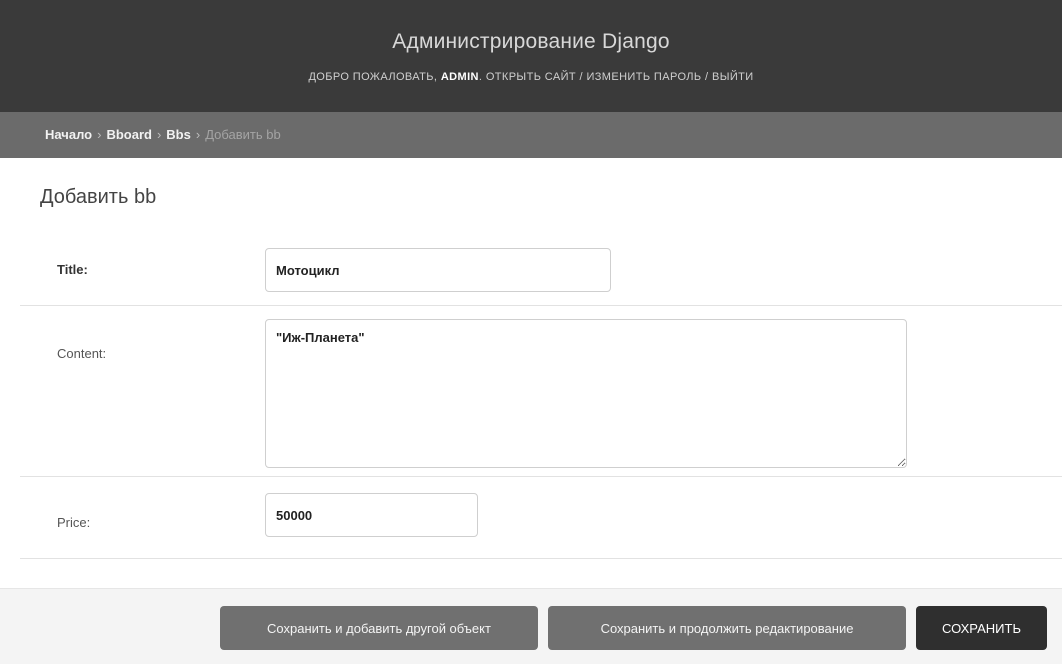 Image resolution: width=1062 pixels, height=664 pixels. What do you see at coordinates (72, 269) in the screenshot?
I see `title-label: Title:` at bounding box center [72, 269].